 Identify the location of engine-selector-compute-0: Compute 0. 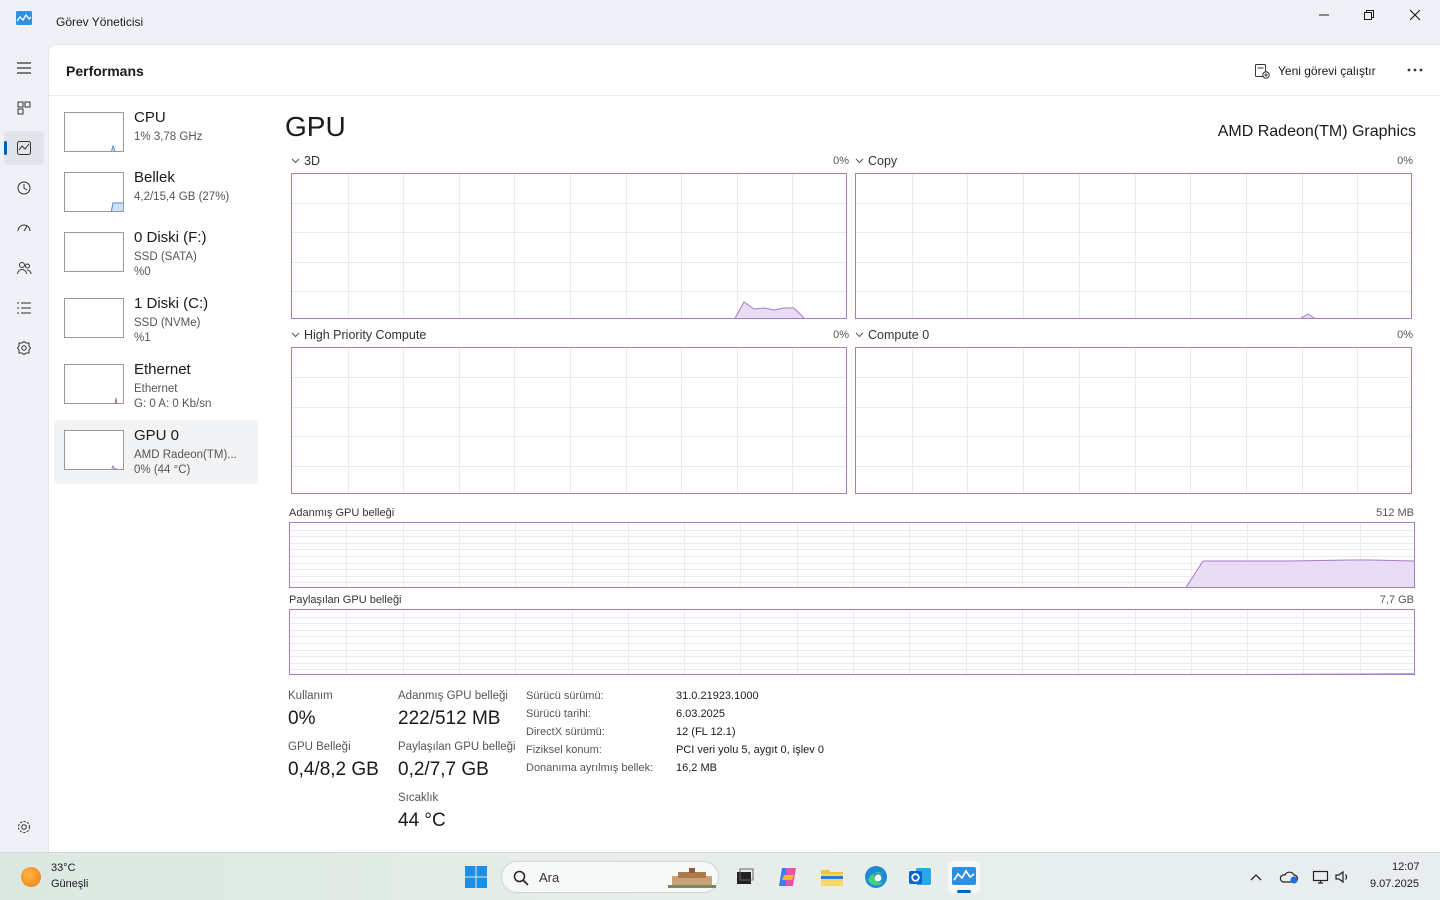
(892, 335).